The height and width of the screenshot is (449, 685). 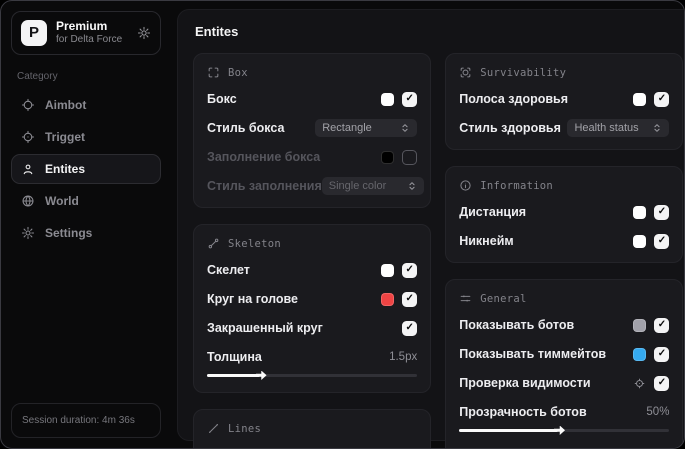 I want to click on focus-circle-icon, so click(x=465, y=72).